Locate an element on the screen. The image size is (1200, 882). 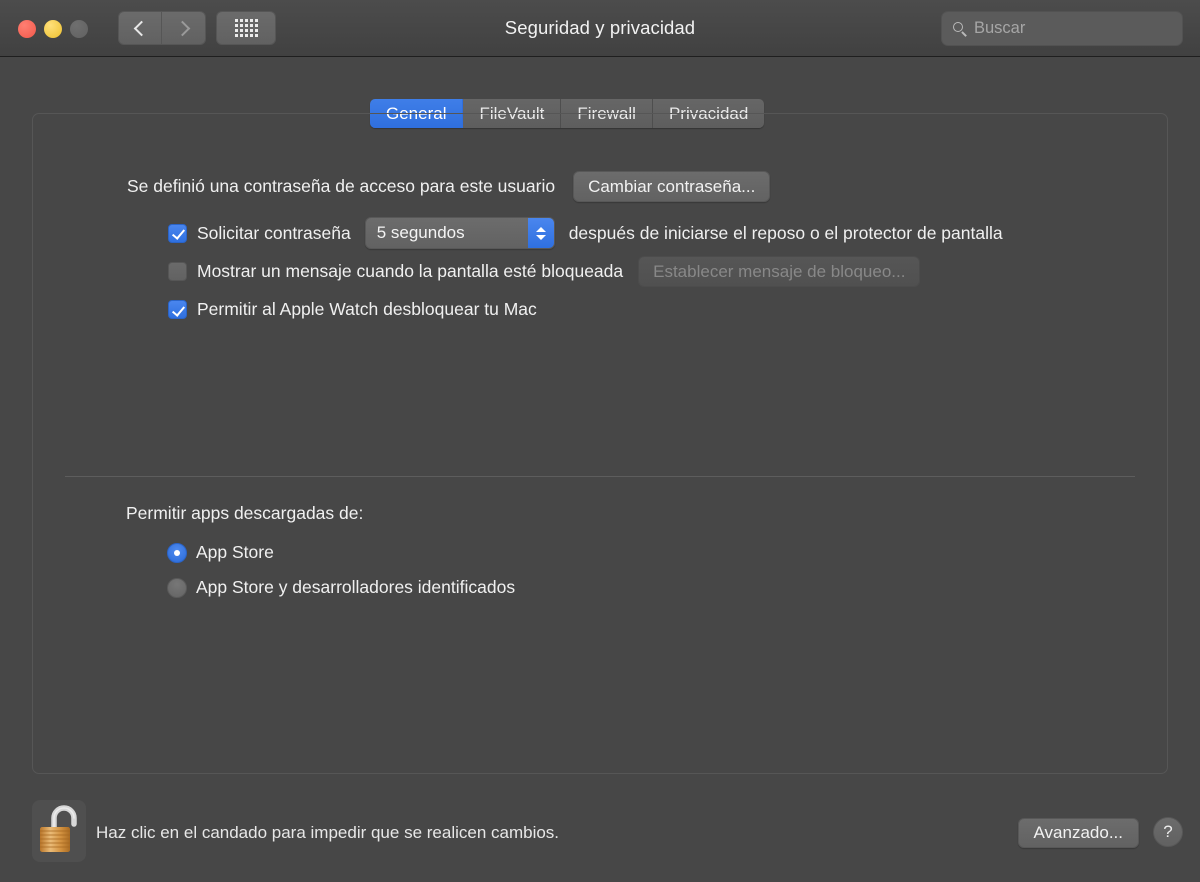
show-lock-message-checkbox is located at coordinates (177, 271).